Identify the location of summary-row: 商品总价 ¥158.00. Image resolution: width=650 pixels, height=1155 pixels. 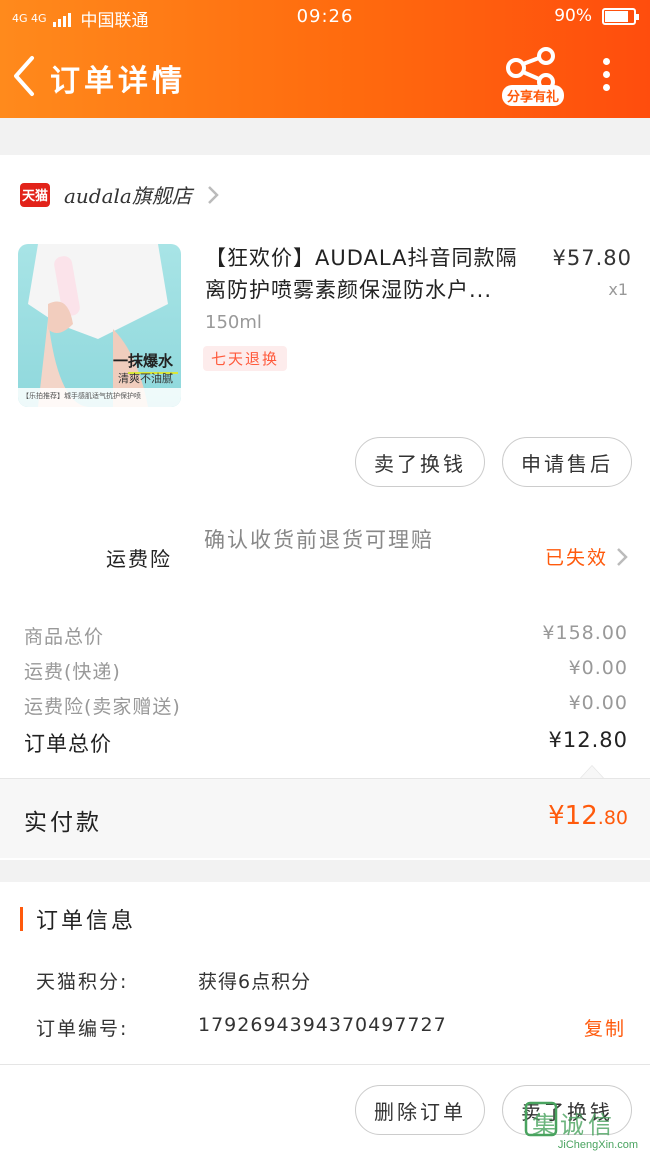
(326, 635).